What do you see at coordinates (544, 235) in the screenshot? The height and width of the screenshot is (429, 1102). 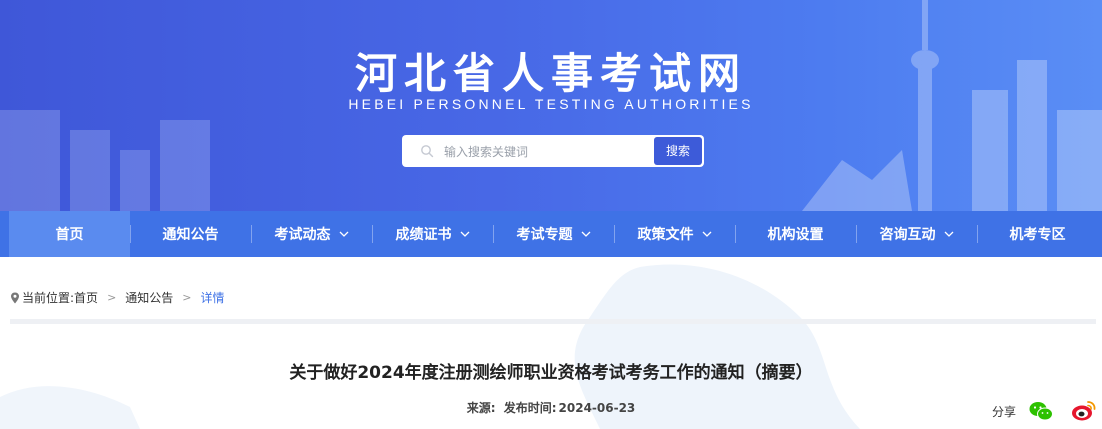 I see `nav-item-label: 考试专题` at bounding box center [544, 235].